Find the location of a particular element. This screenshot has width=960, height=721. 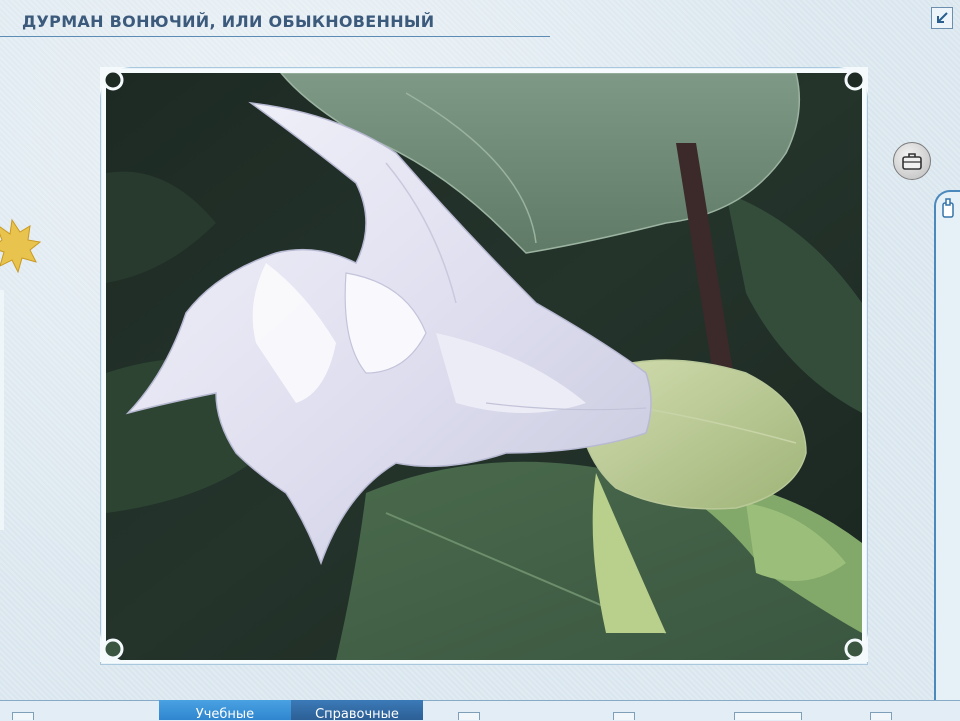

briefcase-icon is located at coordinates (912, 161).